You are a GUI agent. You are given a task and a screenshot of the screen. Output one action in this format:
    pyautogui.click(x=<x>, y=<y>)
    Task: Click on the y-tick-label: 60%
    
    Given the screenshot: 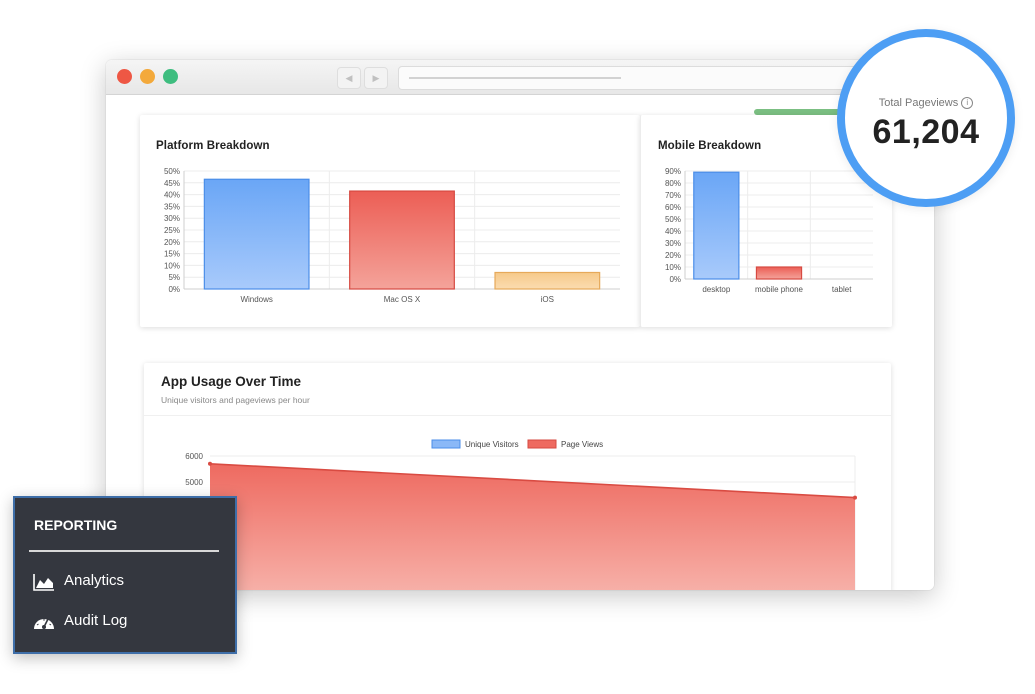 What is the action you would take?
    pyautogui.click(x=673, y=207)
    